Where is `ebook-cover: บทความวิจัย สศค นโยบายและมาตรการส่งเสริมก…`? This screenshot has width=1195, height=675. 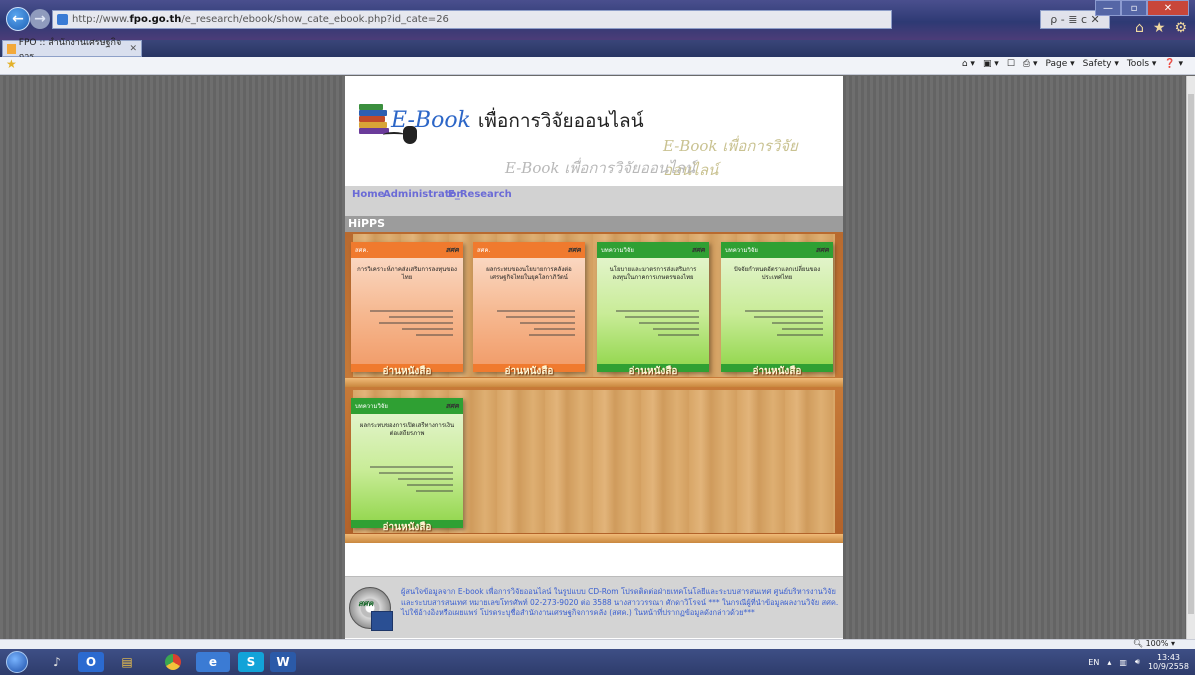 ebook-cover: บทความวิจัย สศค นโยบายและมาตรการส่งเสริมก… is located at coordinates (653, 307).